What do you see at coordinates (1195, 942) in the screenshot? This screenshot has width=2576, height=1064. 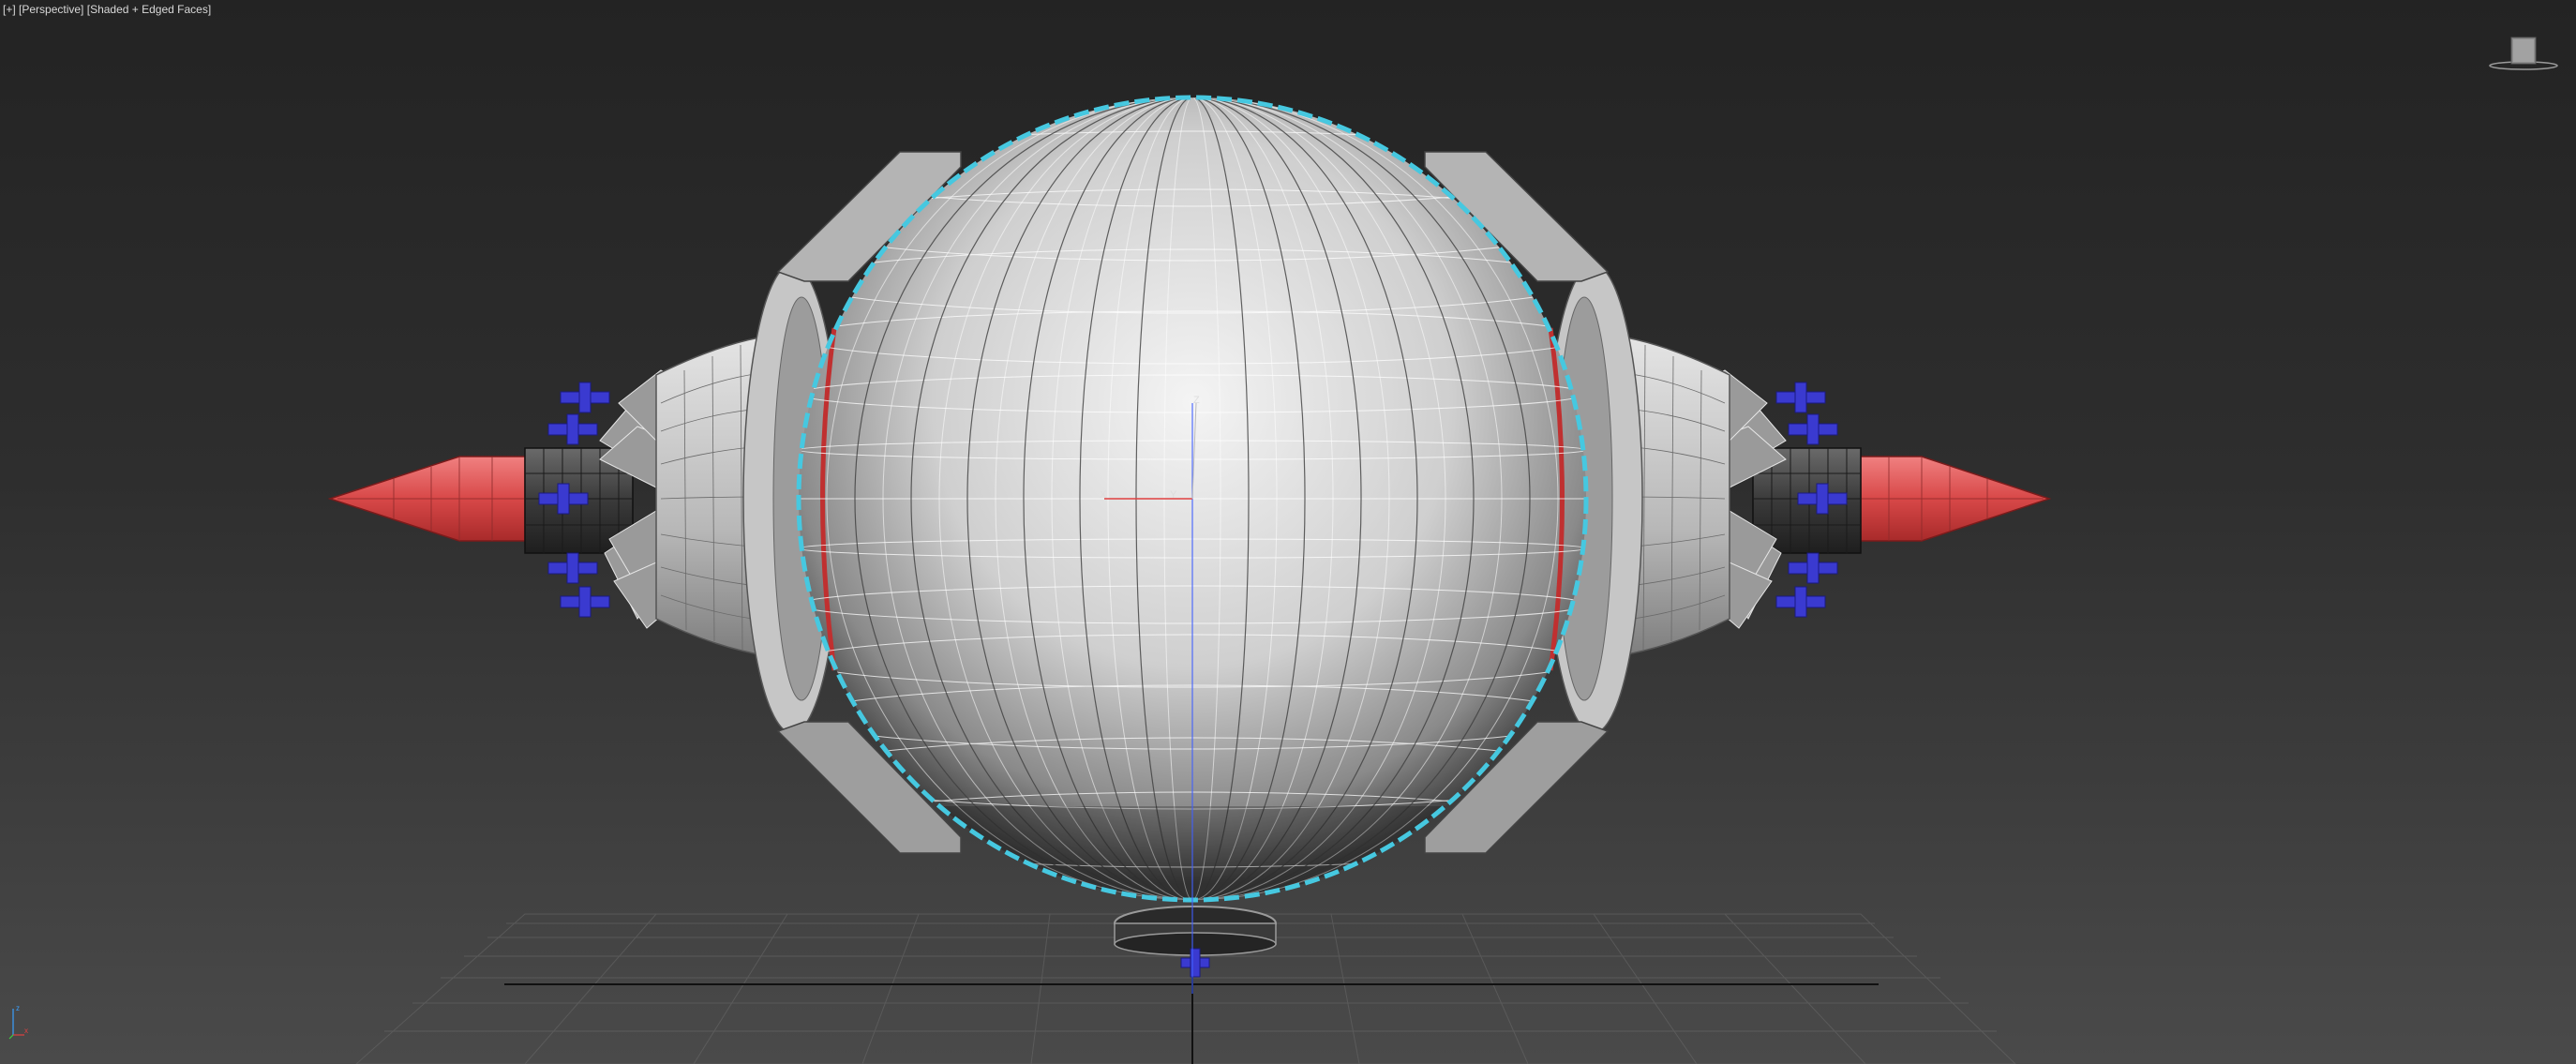 I see `bottom-base` at bounding box center [1195, 942].